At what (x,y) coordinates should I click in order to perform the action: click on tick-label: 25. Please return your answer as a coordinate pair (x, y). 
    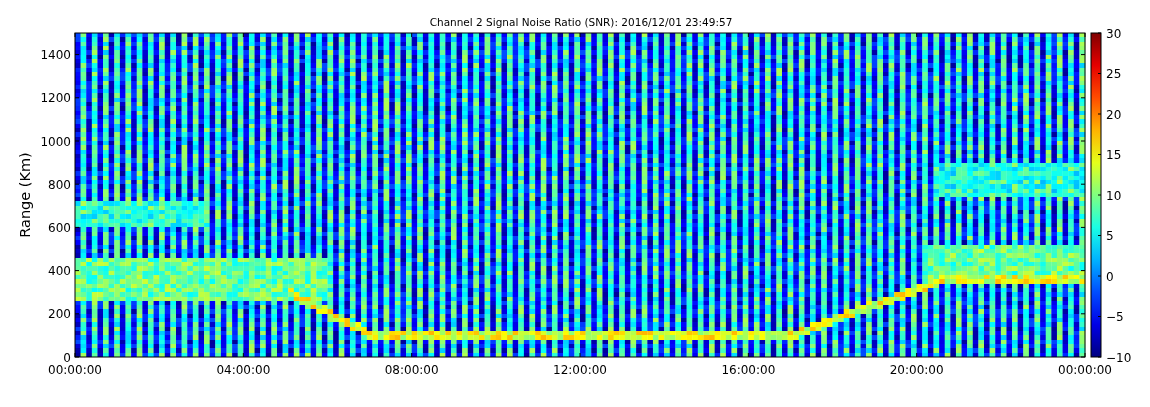
    Looking at the image, I should click on (1114, 74).